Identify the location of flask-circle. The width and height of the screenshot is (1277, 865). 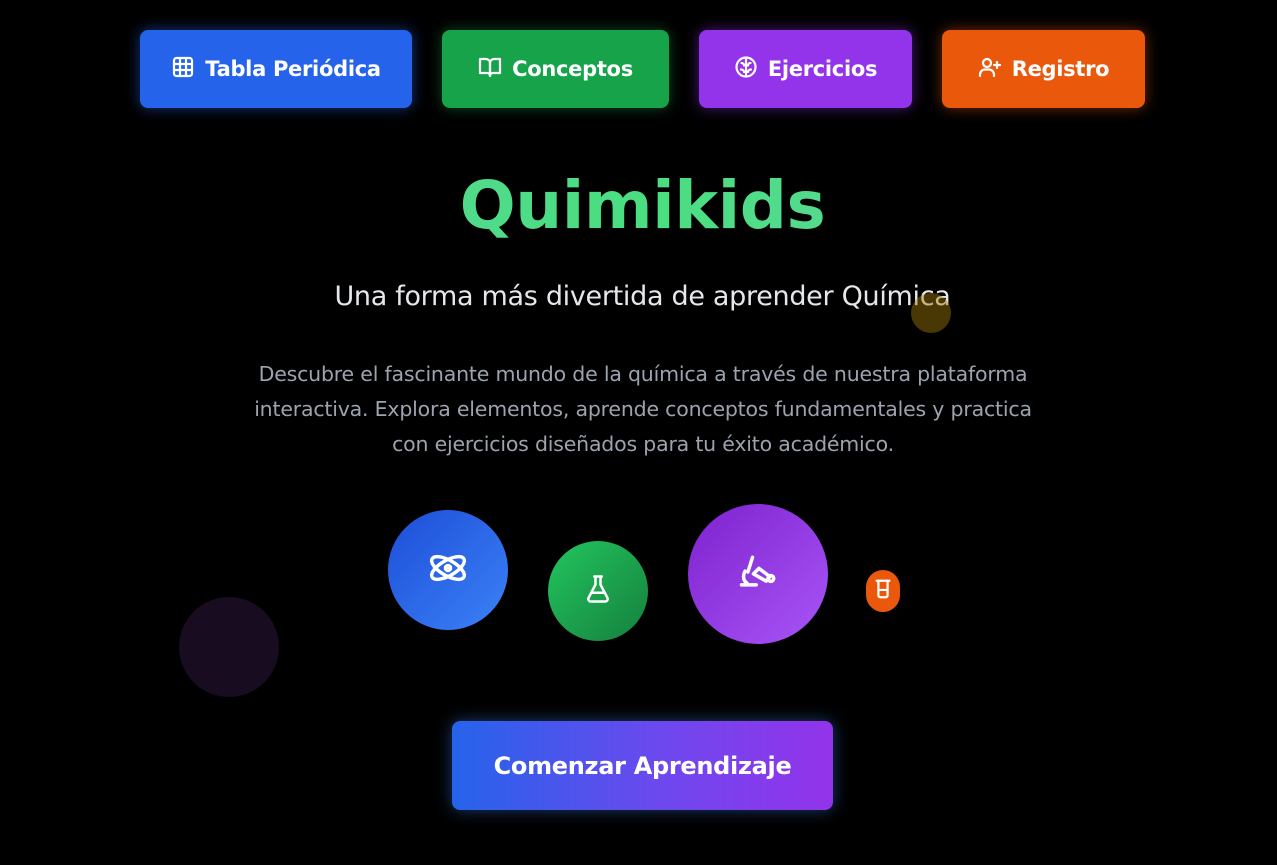
(598, 591).